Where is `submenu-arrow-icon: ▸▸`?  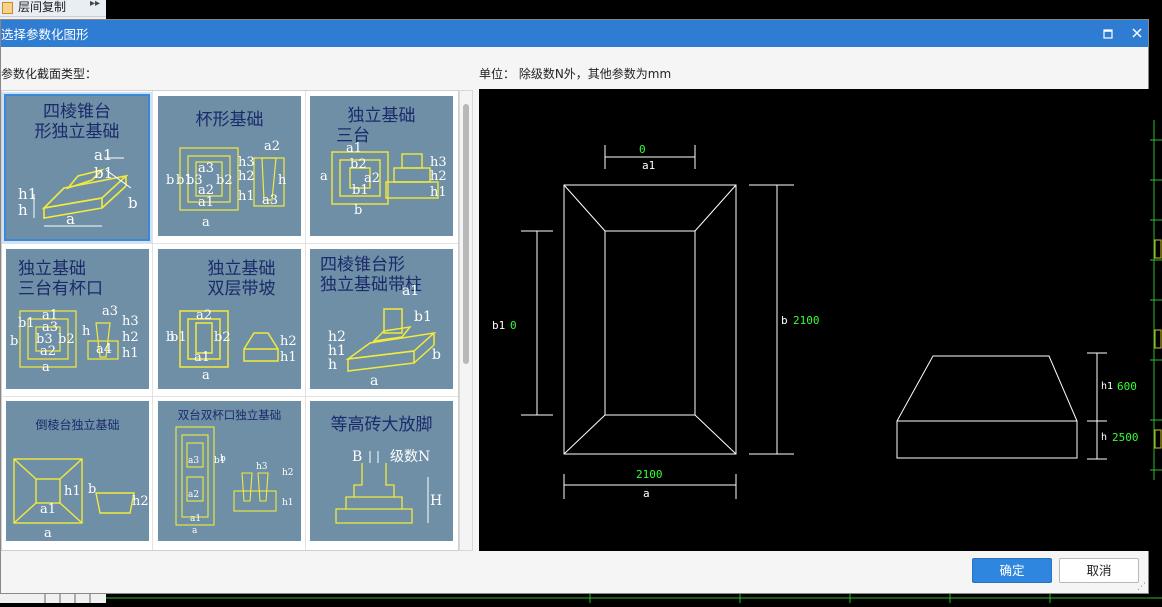 submenu-arrow-icon: ▸▸ is located at coordinates (95, 4).